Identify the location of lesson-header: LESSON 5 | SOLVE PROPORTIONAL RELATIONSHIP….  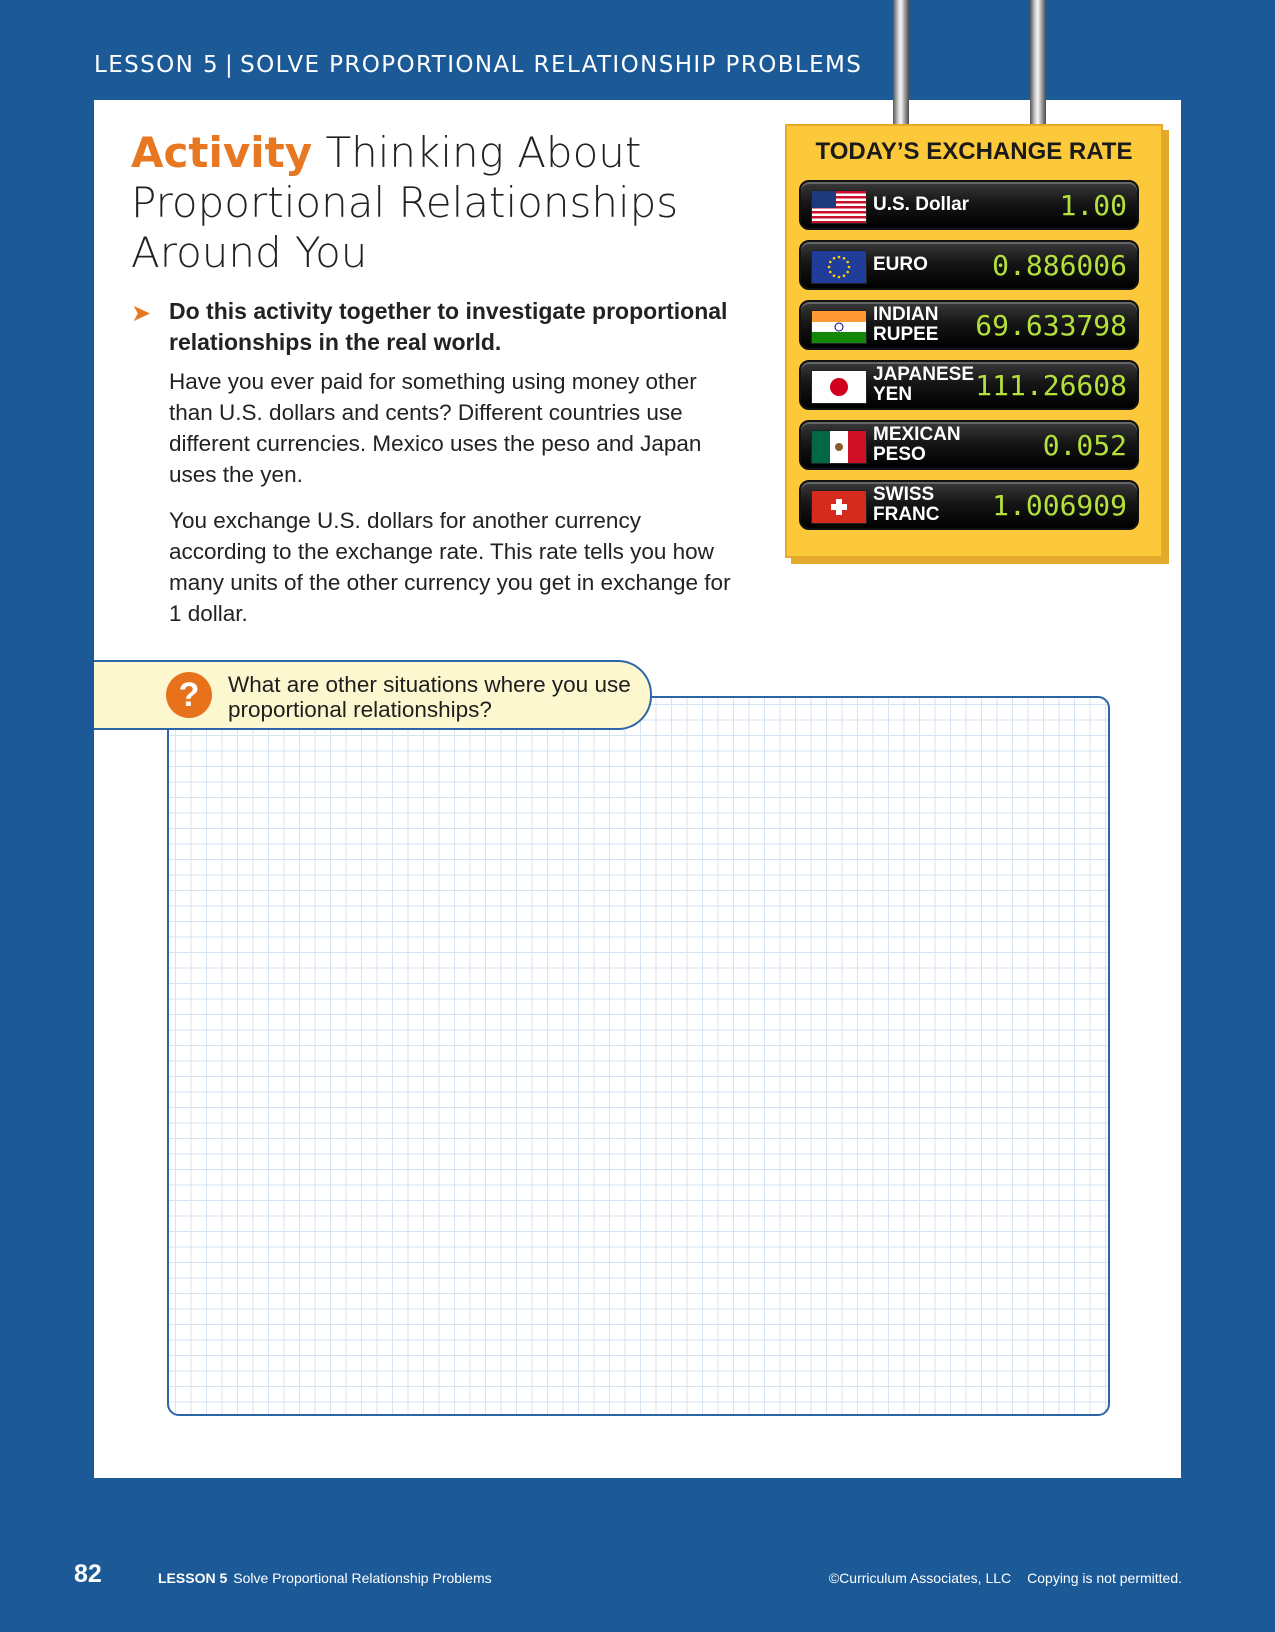
(478, 65).